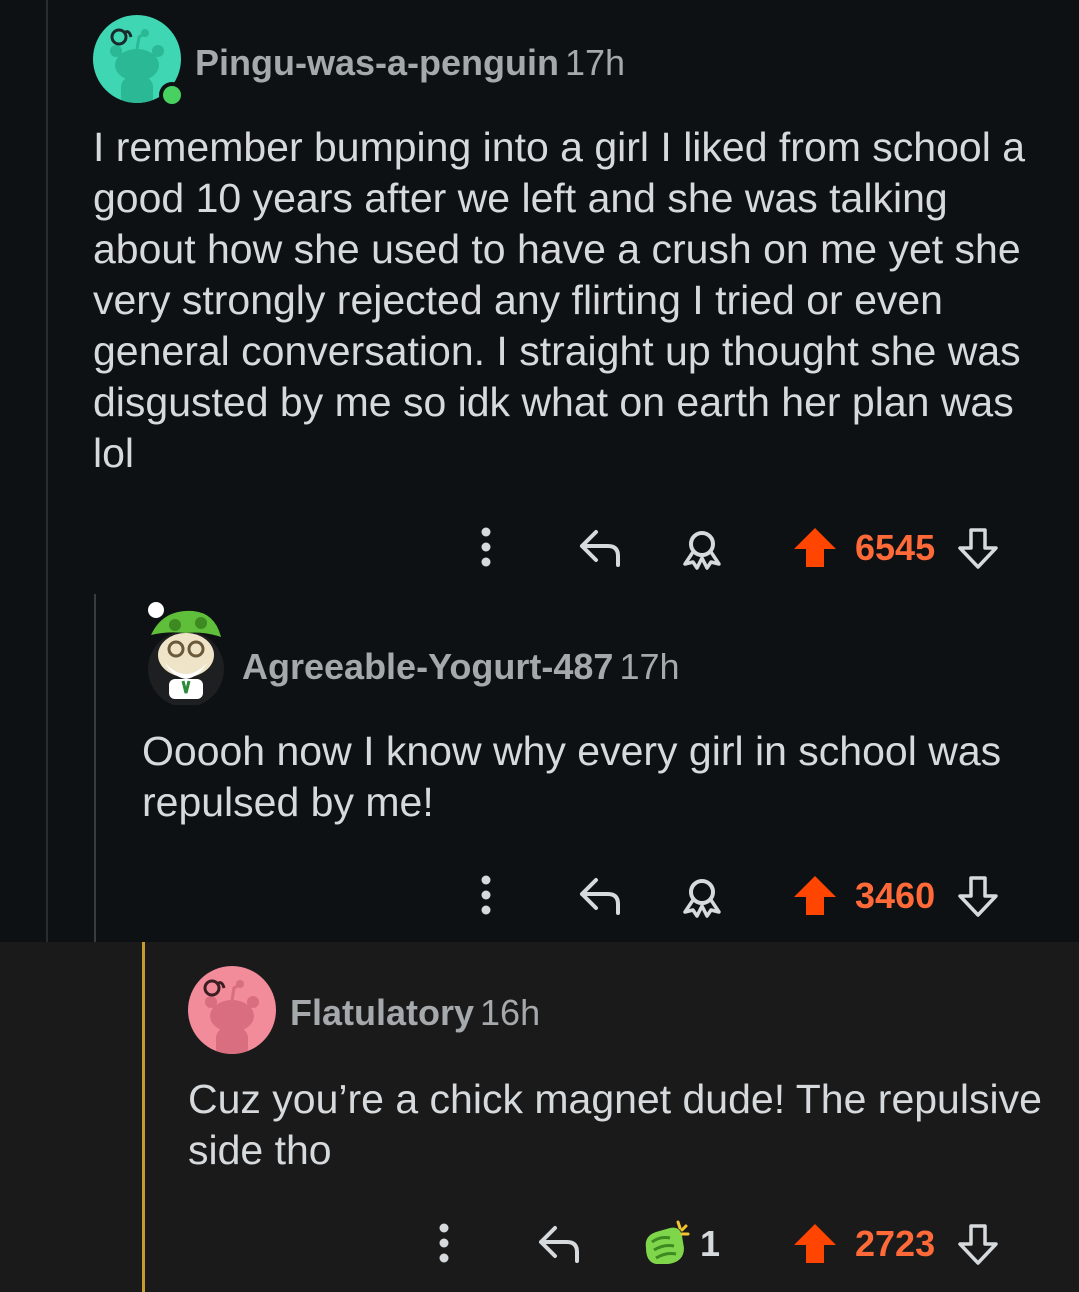 The width and height of the screenshot is (1079, 1292). Describe the element at coordinates (377, 62) in the screenshot. I see `username: Pingu-was-a-penguin` at that location.